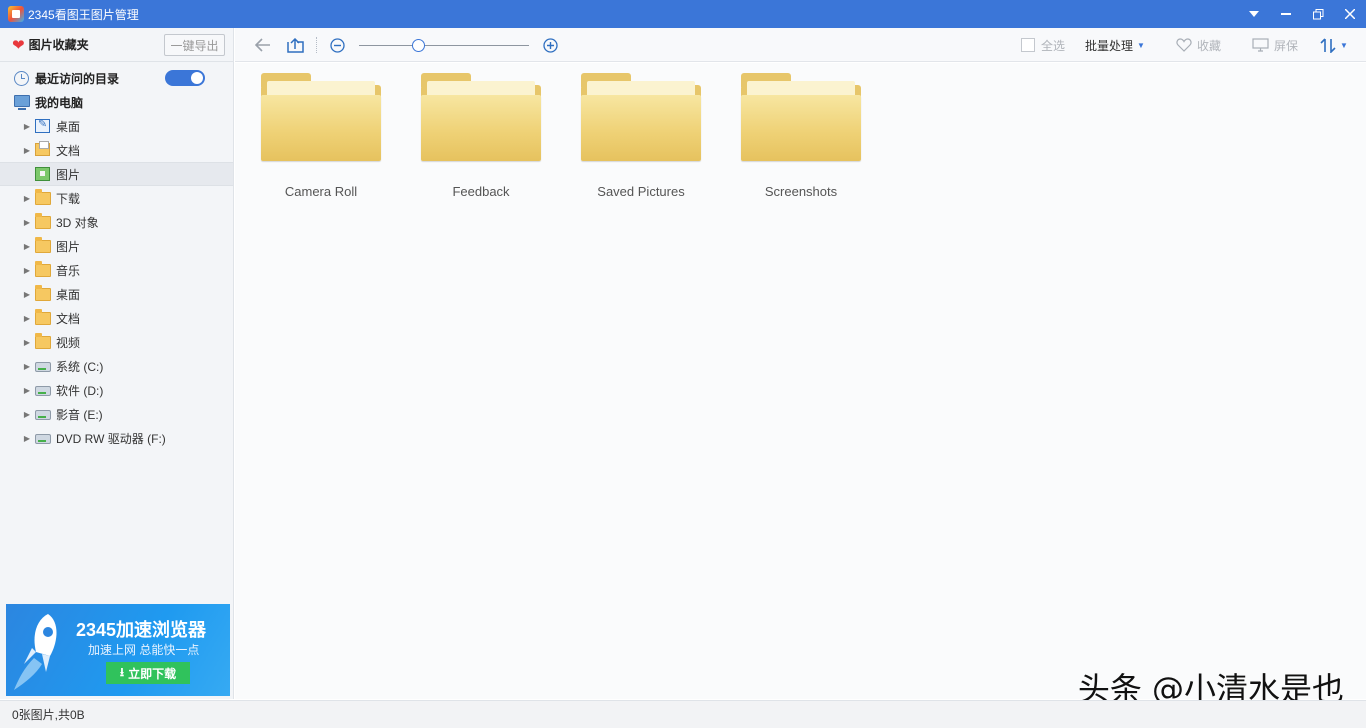  Describe the element at coordinates (116, 222) in the screenshot. I see `tree-item: ▶ 3D 对象` at that location.